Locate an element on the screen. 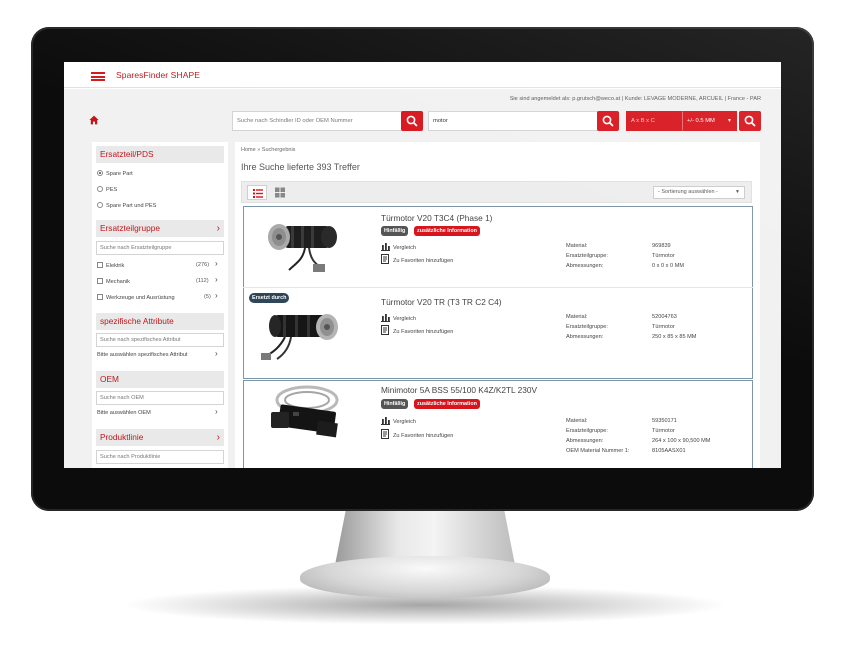  item-count: (112) is located at coordinates (202, 281).